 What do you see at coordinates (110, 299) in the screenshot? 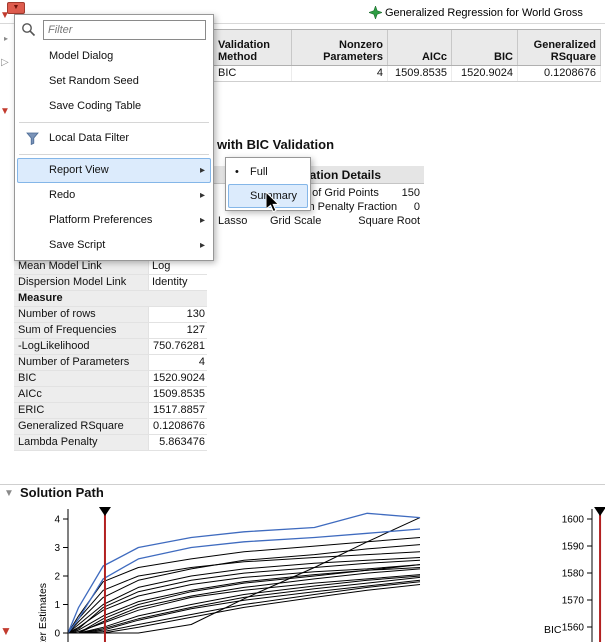
I see `measure-header-row: Measure` at bounding box center [110, 299].